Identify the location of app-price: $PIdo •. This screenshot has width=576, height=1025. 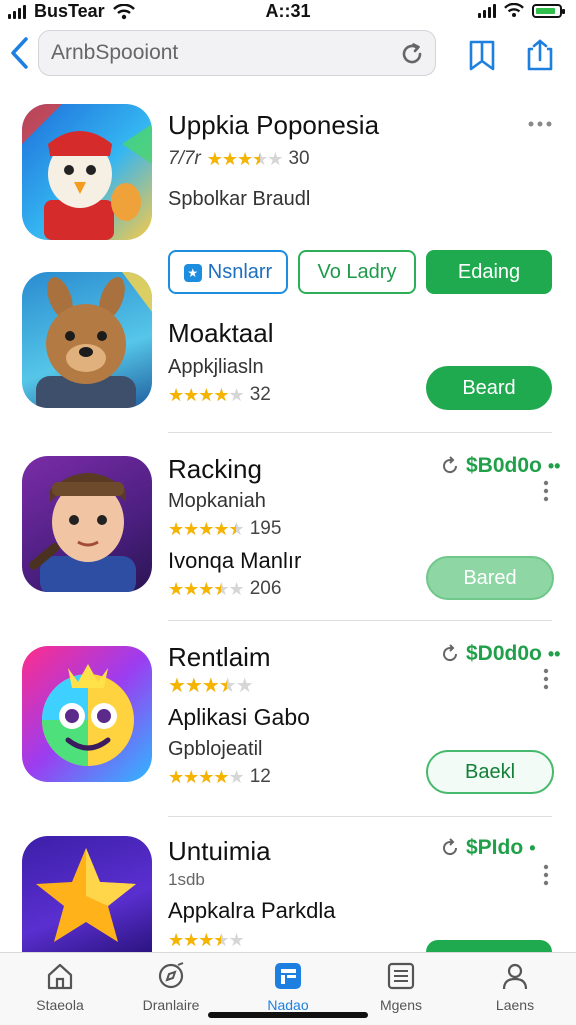
(488, 848).